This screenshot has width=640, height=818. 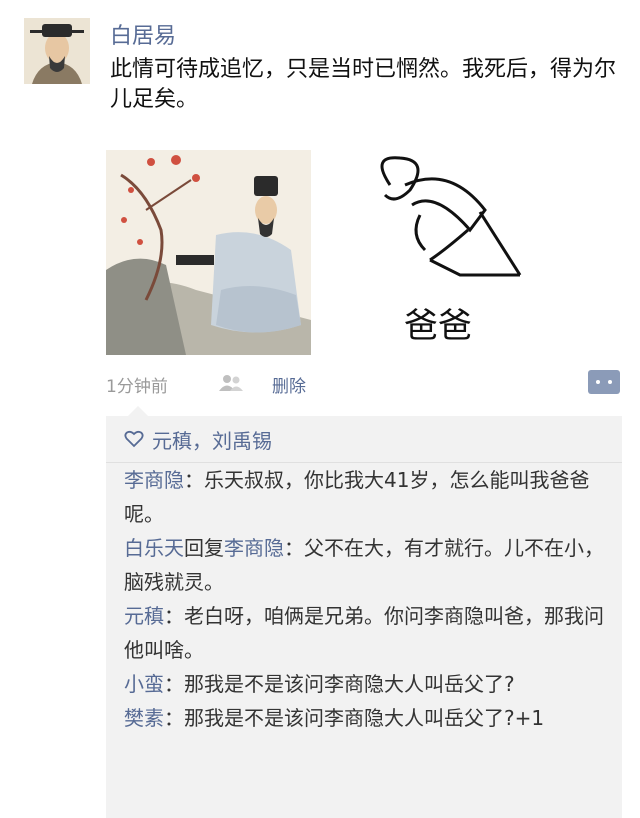 I want to click on people-icon, so click(x=231, y=383).